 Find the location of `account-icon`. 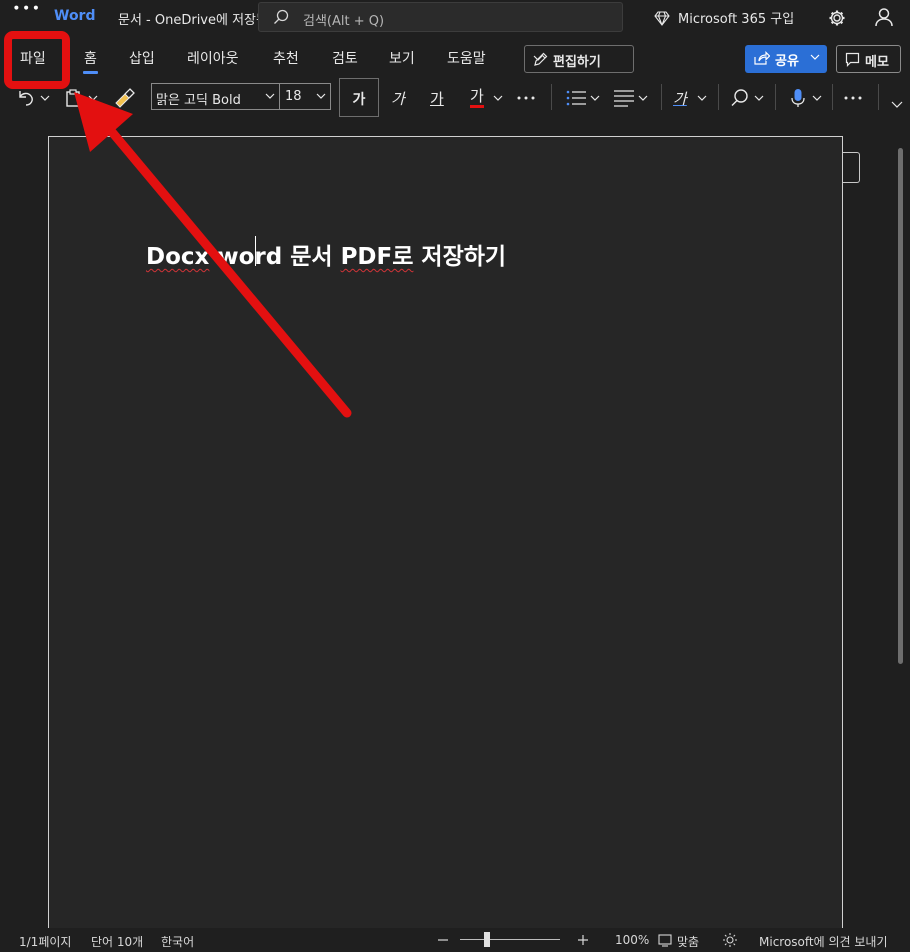

account-icon is located at coordinates (884, 17).